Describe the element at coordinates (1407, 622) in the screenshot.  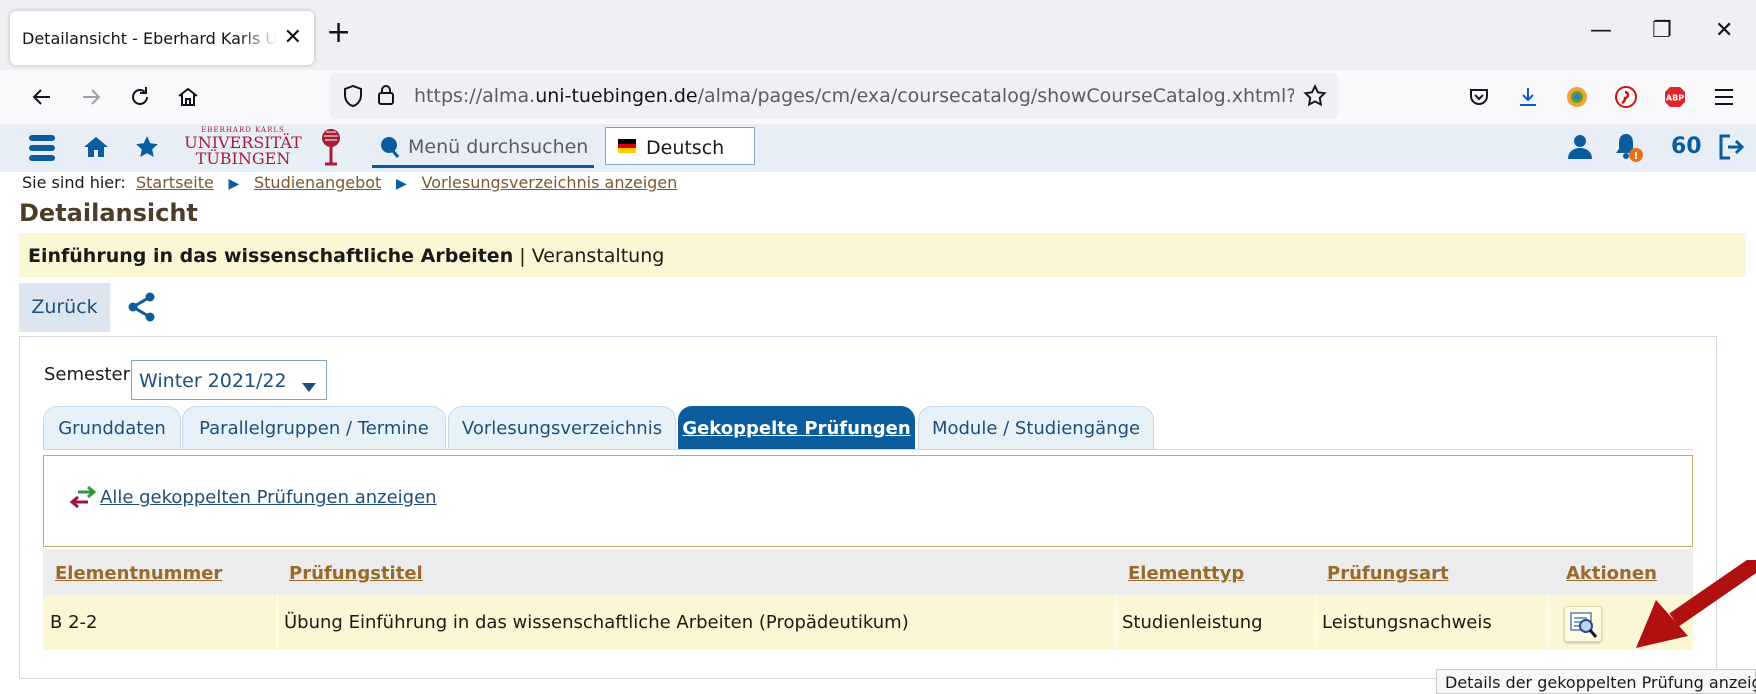
I see `cell-pruefungsart: Leistungsnachweis` at that location.